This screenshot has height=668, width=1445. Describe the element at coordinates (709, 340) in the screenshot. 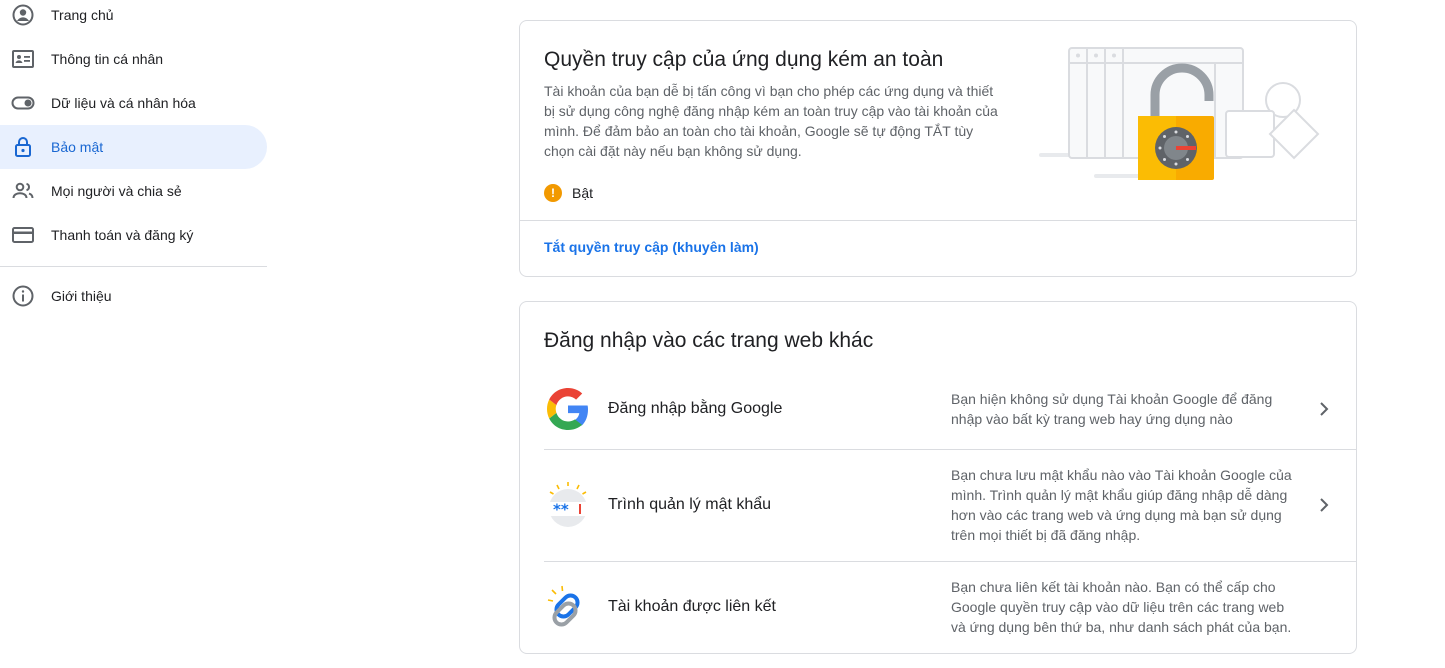

I see `card-title: Đăng nhập vào các trang web khác` at that location.